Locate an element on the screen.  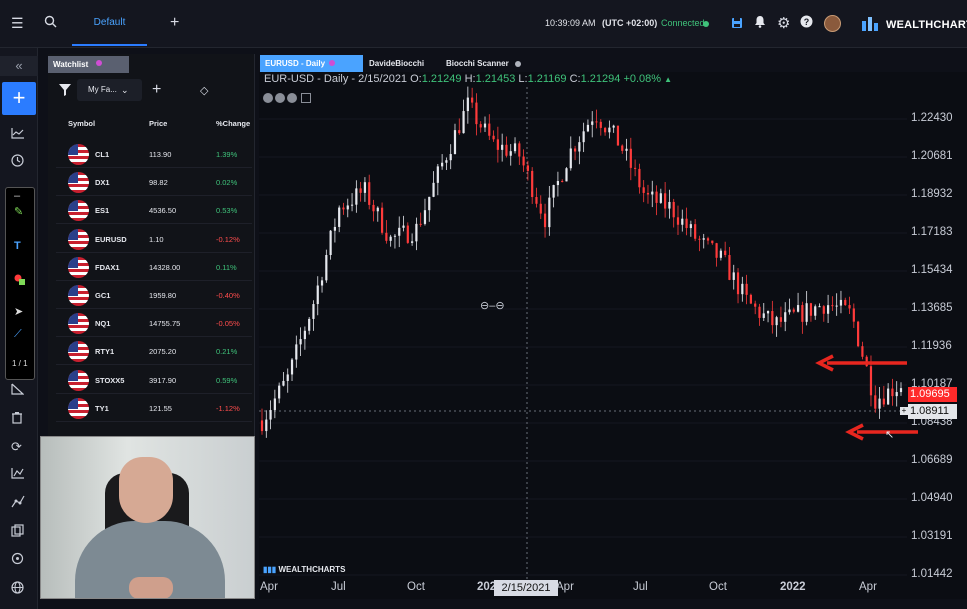
crosshair-plus-icon: + is located at coordinates (904, 411).